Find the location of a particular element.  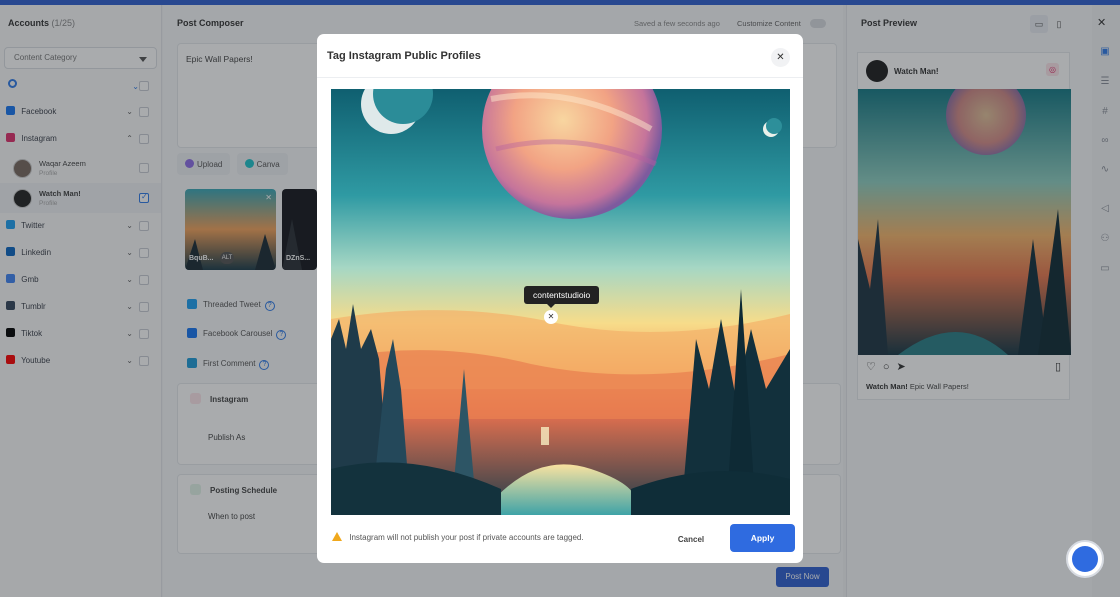

modal-title: Tag Instagram Public Profiles is located at coordinates (404, 56).